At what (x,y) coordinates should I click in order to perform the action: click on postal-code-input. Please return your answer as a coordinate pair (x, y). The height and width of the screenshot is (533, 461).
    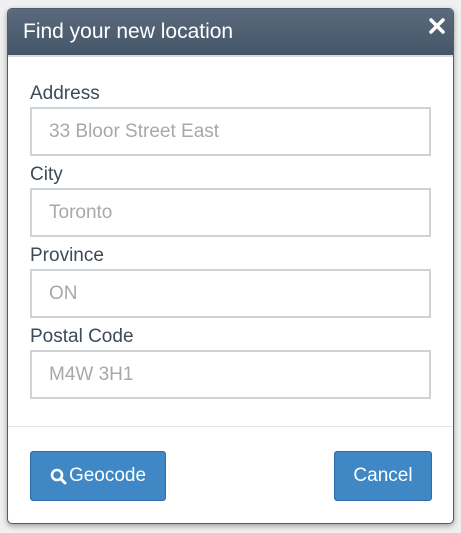
    Looking at the image, I should click on (230, 374).